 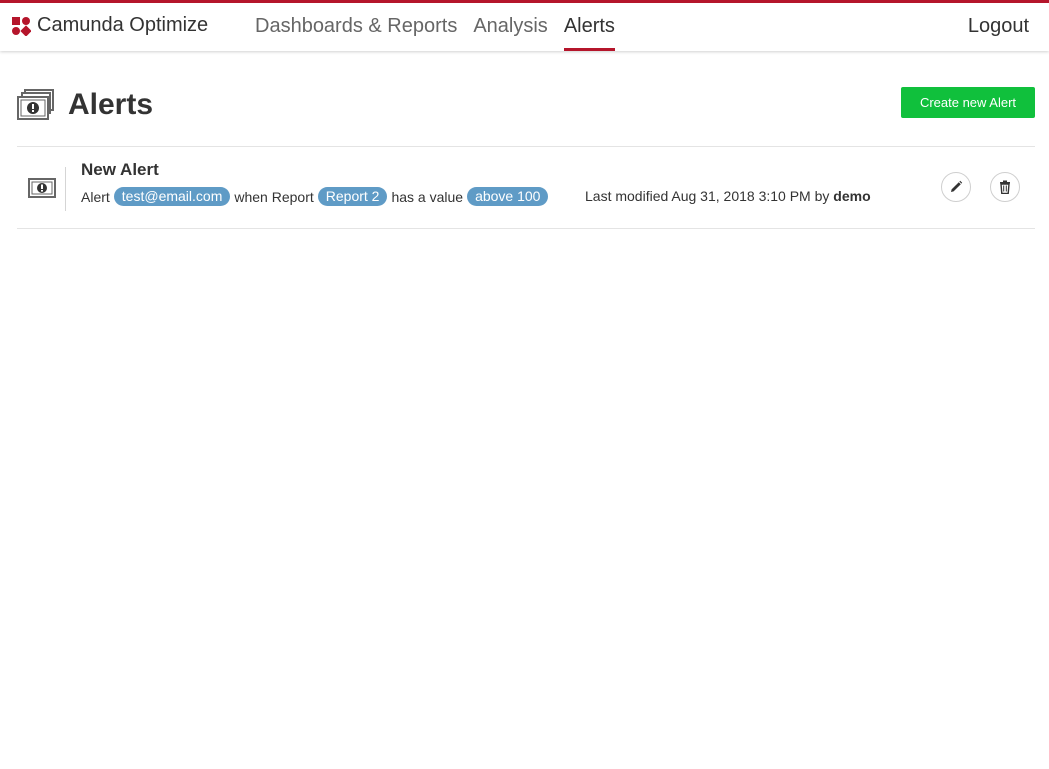 I want to click on brand-name: Camunda Optimize, so click(x=123, y=25).